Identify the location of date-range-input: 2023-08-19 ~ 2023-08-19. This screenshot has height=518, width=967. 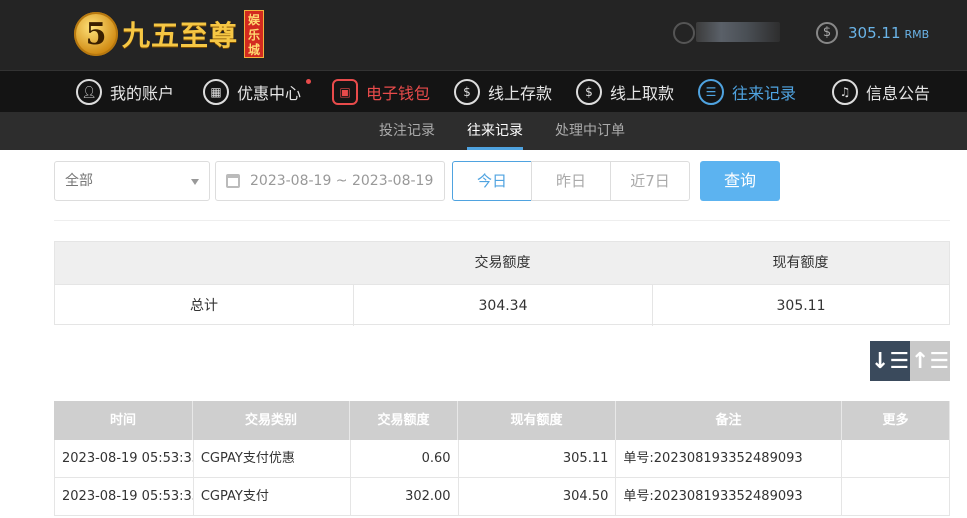
(330, 181).